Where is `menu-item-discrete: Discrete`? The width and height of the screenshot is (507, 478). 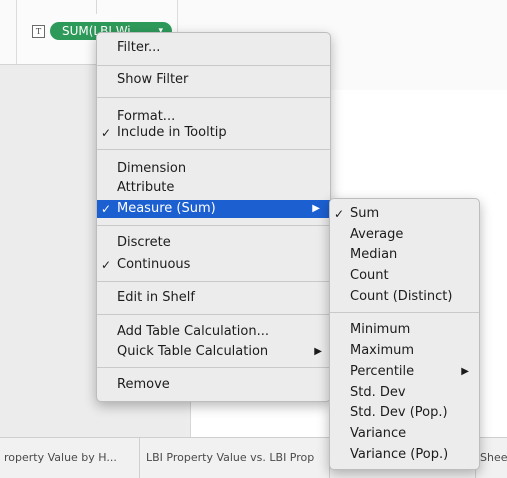 menu-item-discrete: Discrete is located at coordinates (213, 243).